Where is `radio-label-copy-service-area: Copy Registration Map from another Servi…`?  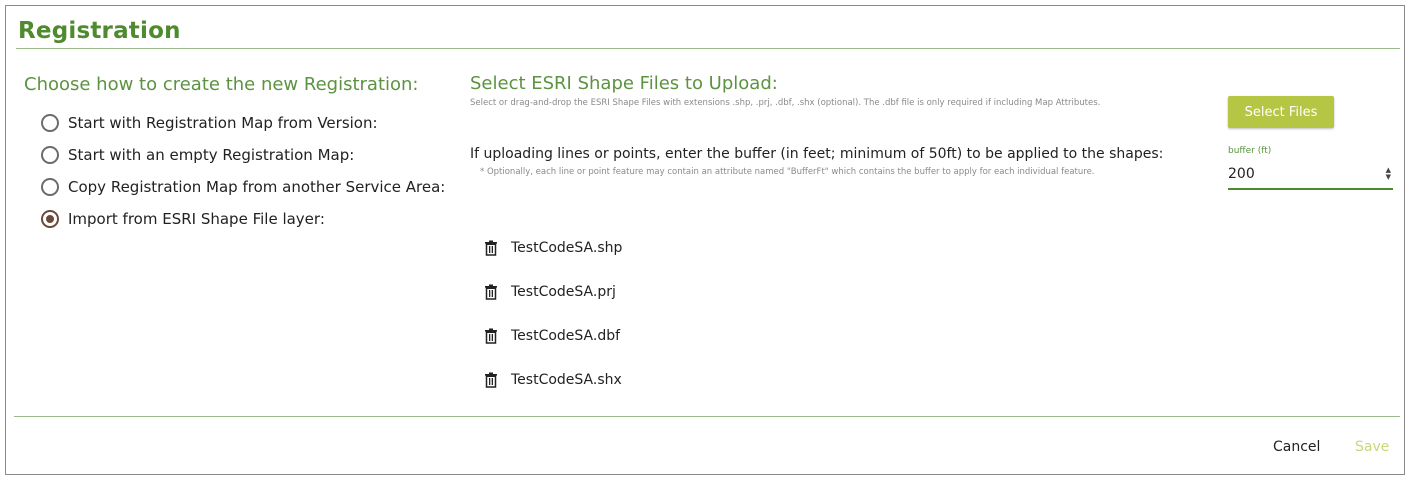
radio-label-copy-service-area: Copy Registration Map from another Servi… is located at coordinates (257, 187).